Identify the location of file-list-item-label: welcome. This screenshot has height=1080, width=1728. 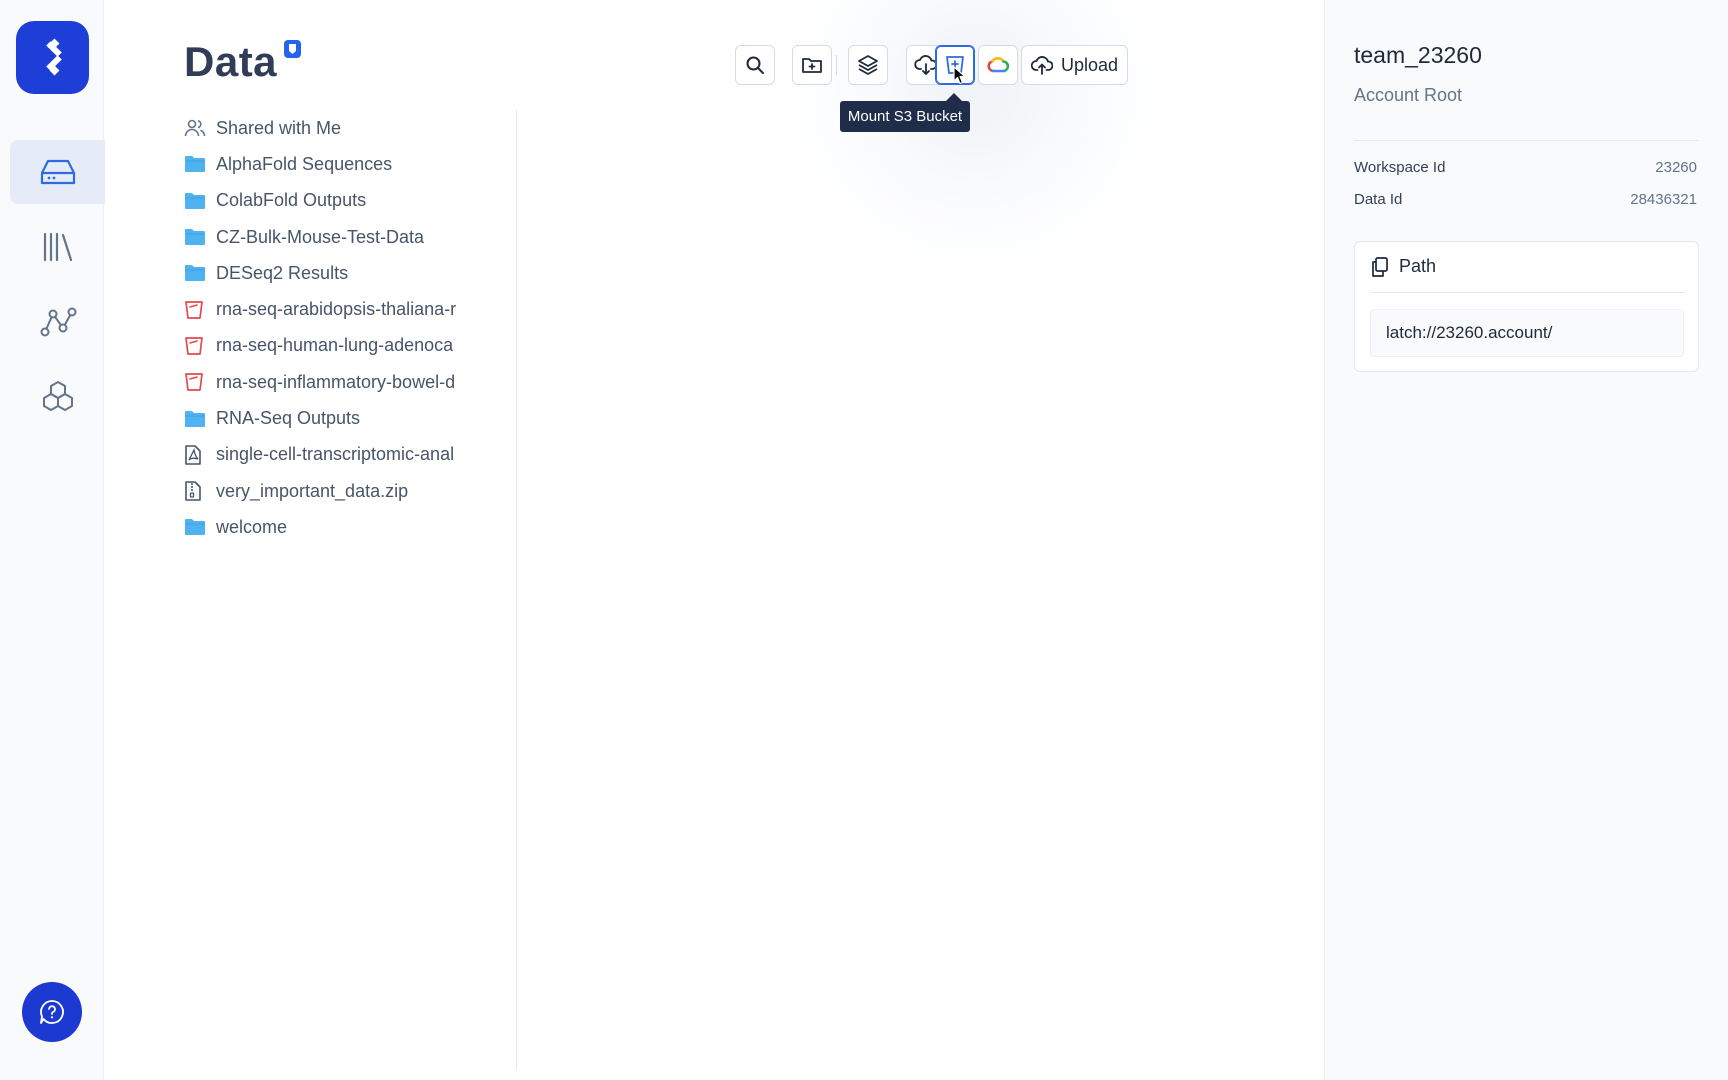
(252, 526).